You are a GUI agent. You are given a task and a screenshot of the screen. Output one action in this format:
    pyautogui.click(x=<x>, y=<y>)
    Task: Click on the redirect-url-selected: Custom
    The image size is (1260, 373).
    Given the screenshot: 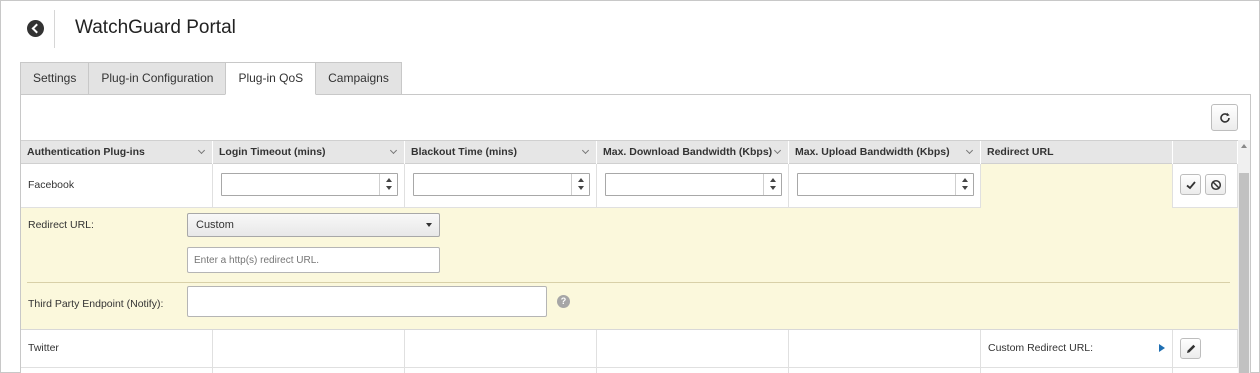 What is the action you would take?
    pyautogui.click(x=215, y=225)
    